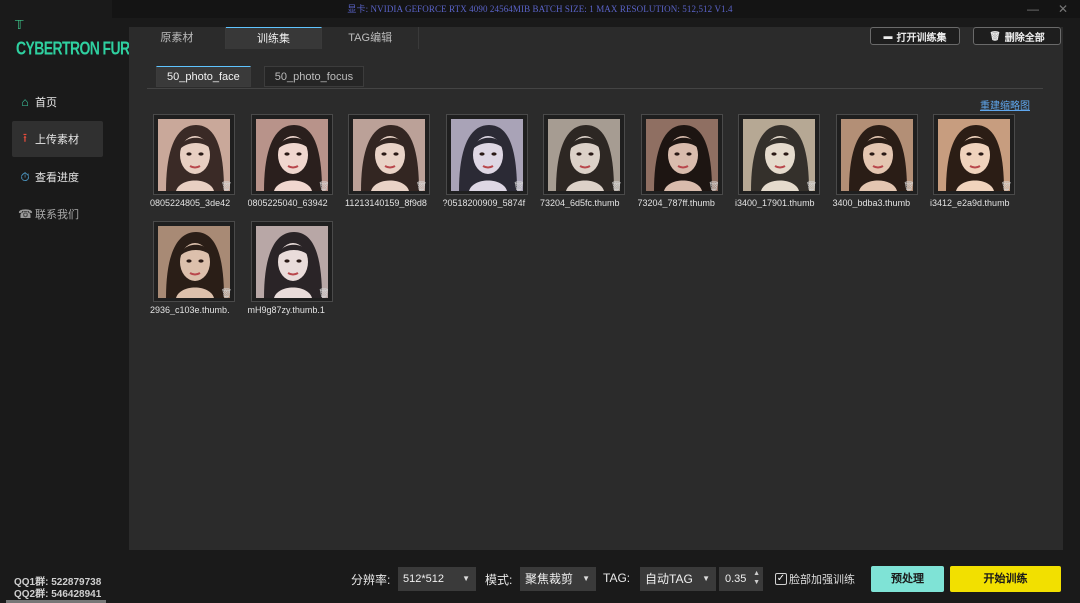  I want to click on nav-item-upload: ⭱ 上传素材, so click(57, 139).